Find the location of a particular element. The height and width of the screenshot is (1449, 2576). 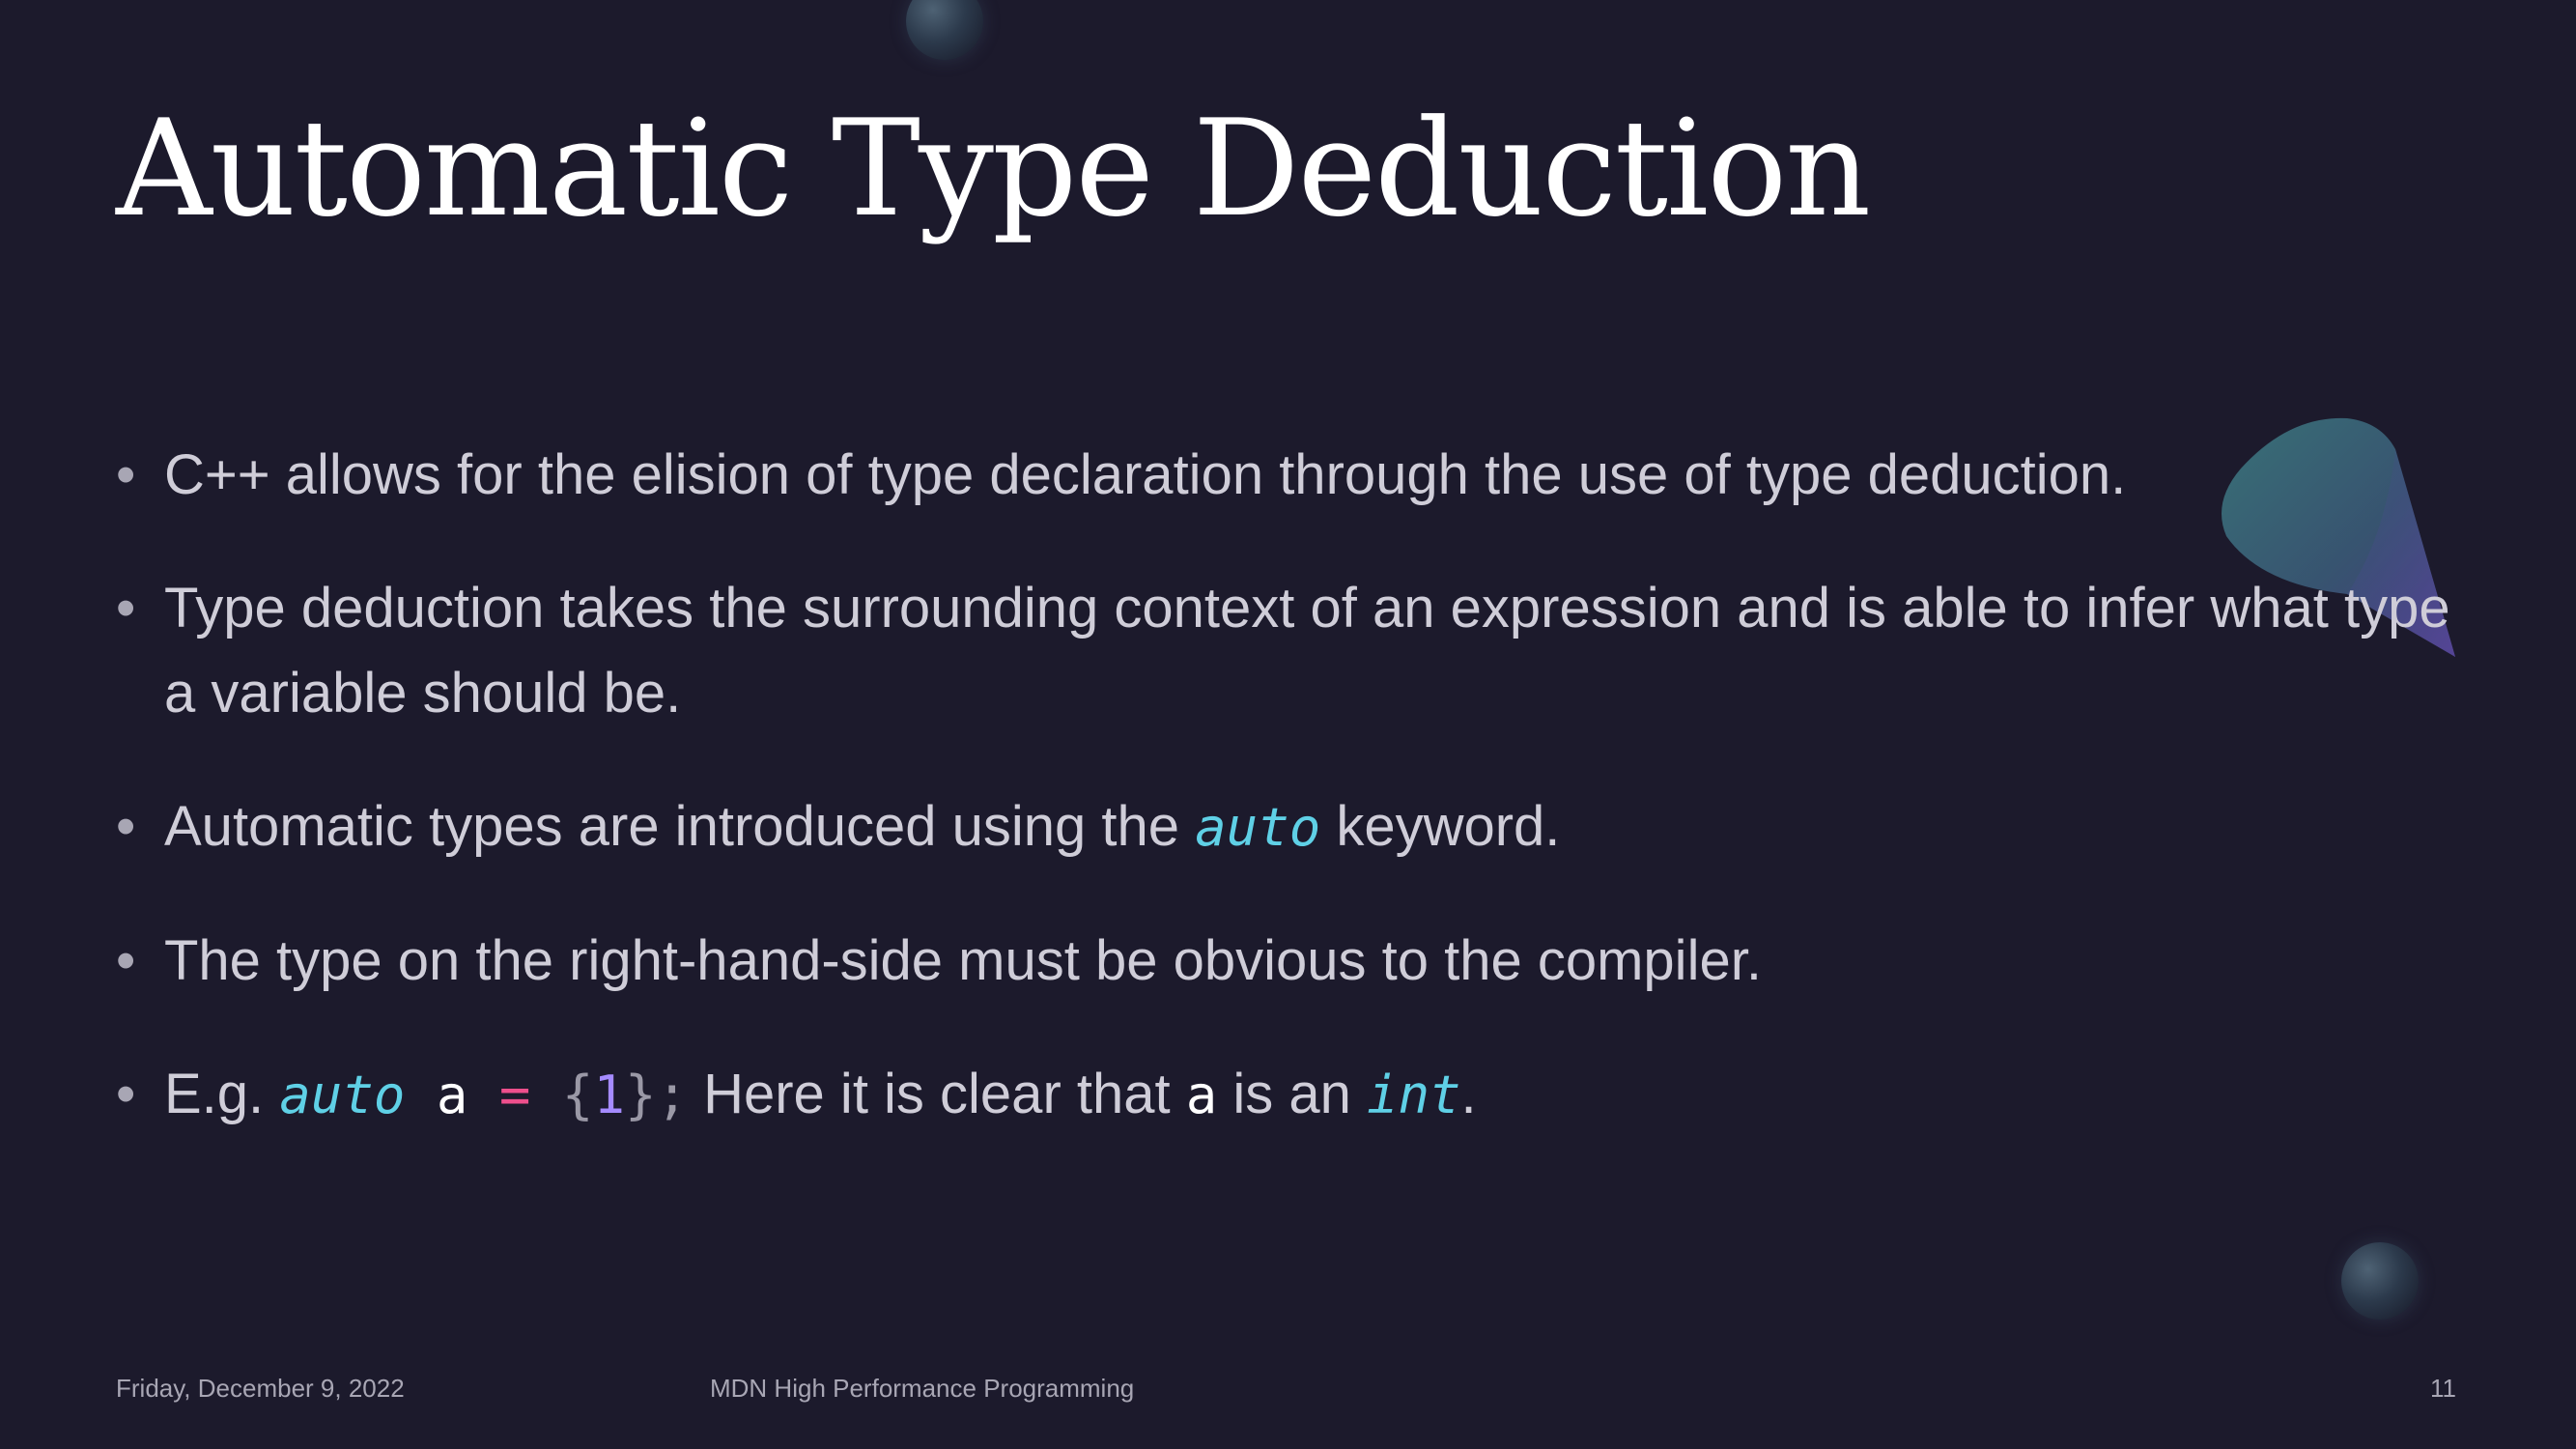

code-example: auto a = {1}; is located at coordinates (483, 1095).